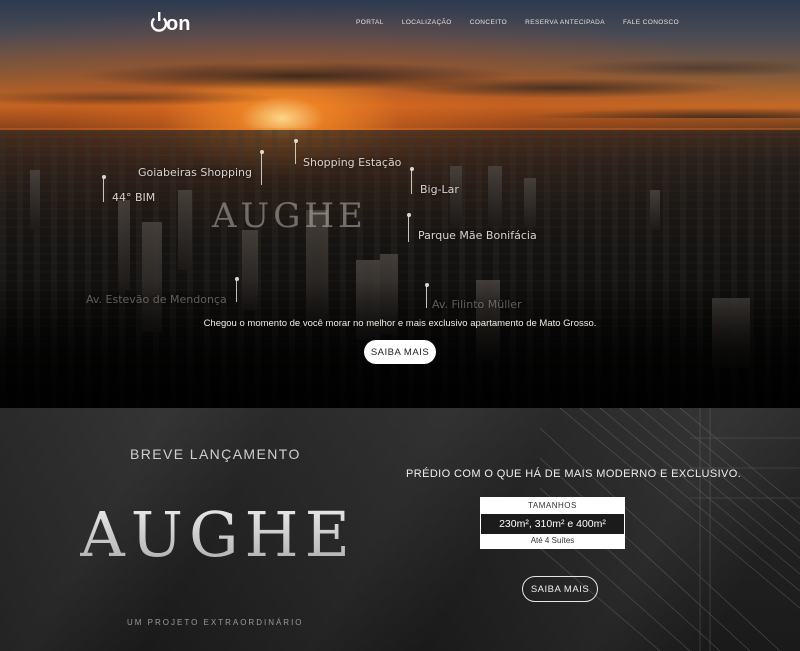 The image size is (800, 651). I want to click on landmark-av-estevao: Av. Estevão de Mendonça, so click(156, 299).